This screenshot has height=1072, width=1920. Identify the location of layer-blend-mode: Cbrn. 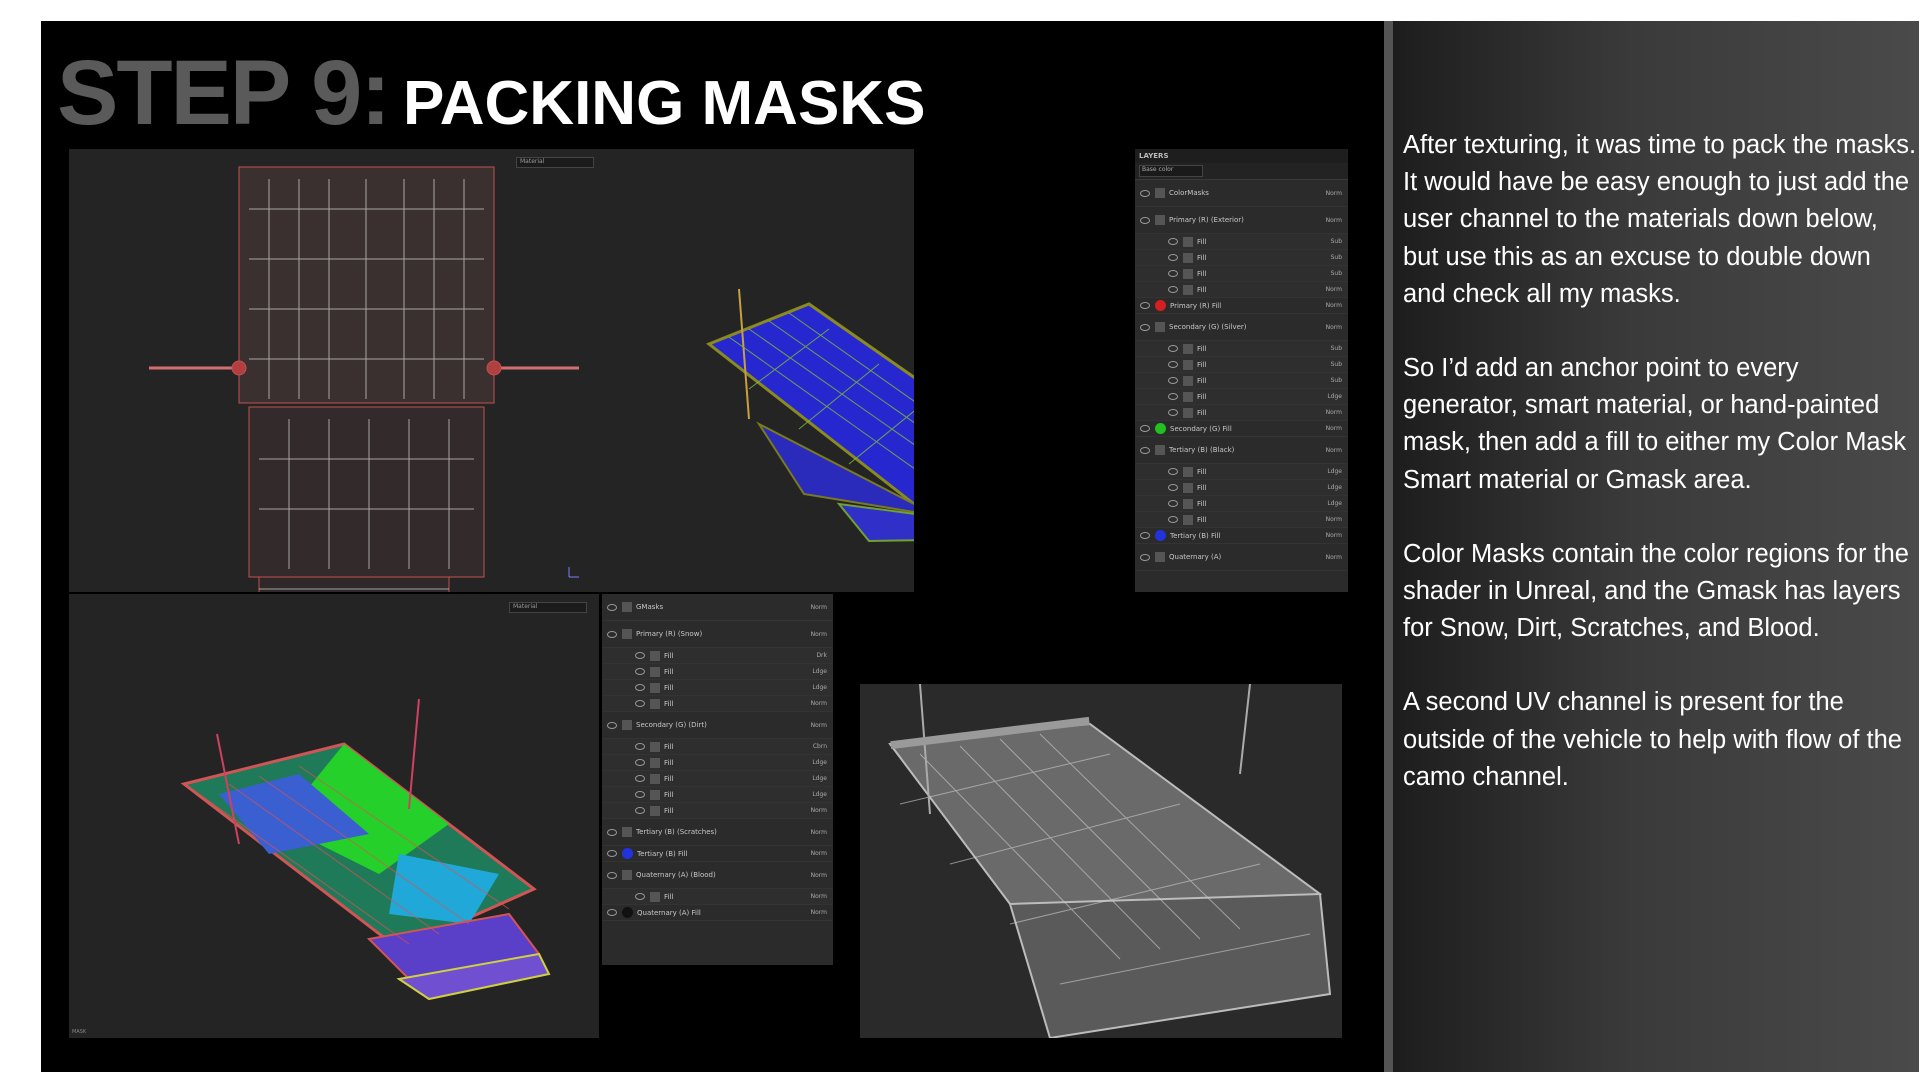
(808, 746).